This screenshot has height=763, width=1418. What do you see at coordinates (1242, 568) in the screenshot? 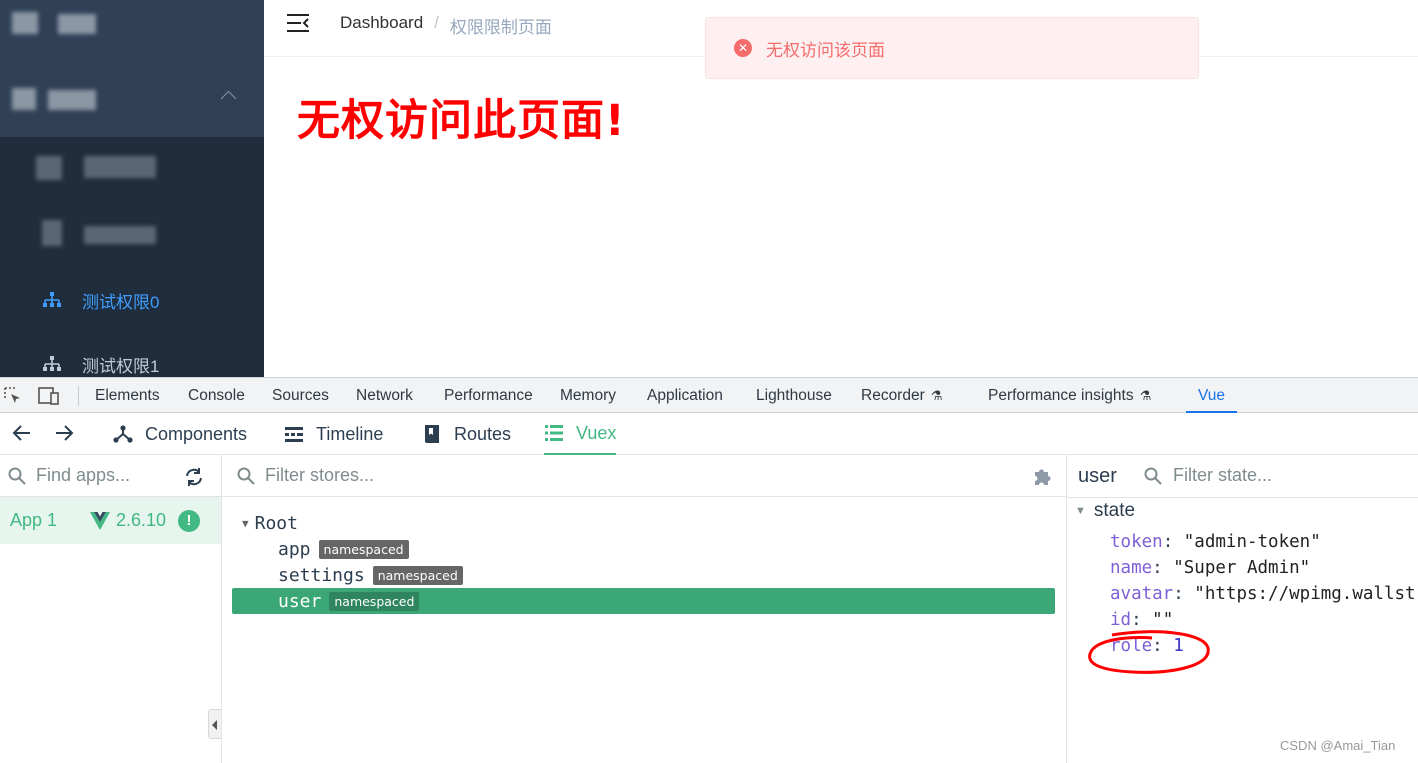
I see `state-value: "Super Admin"` at bounding box center [1242, 568].